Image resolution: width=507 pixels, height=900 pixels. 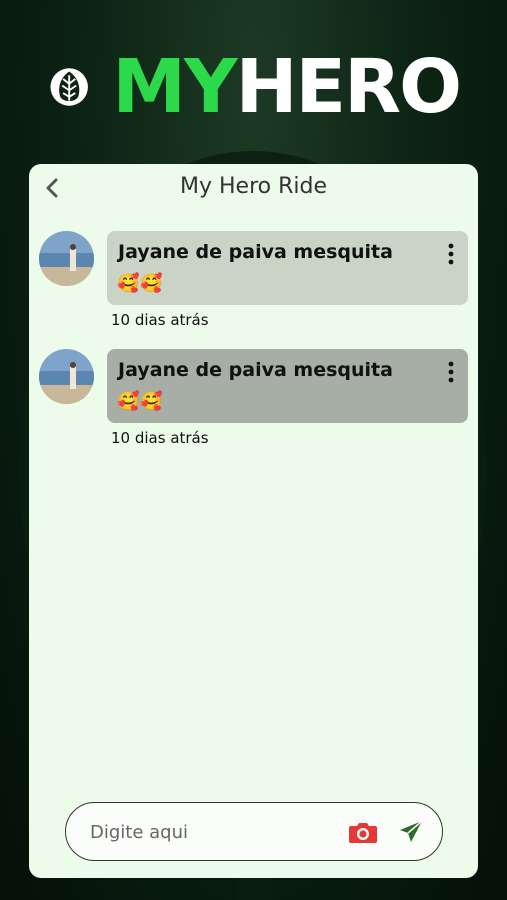 I want to click on leaf-logo-icon, so click(x=69, y=87).